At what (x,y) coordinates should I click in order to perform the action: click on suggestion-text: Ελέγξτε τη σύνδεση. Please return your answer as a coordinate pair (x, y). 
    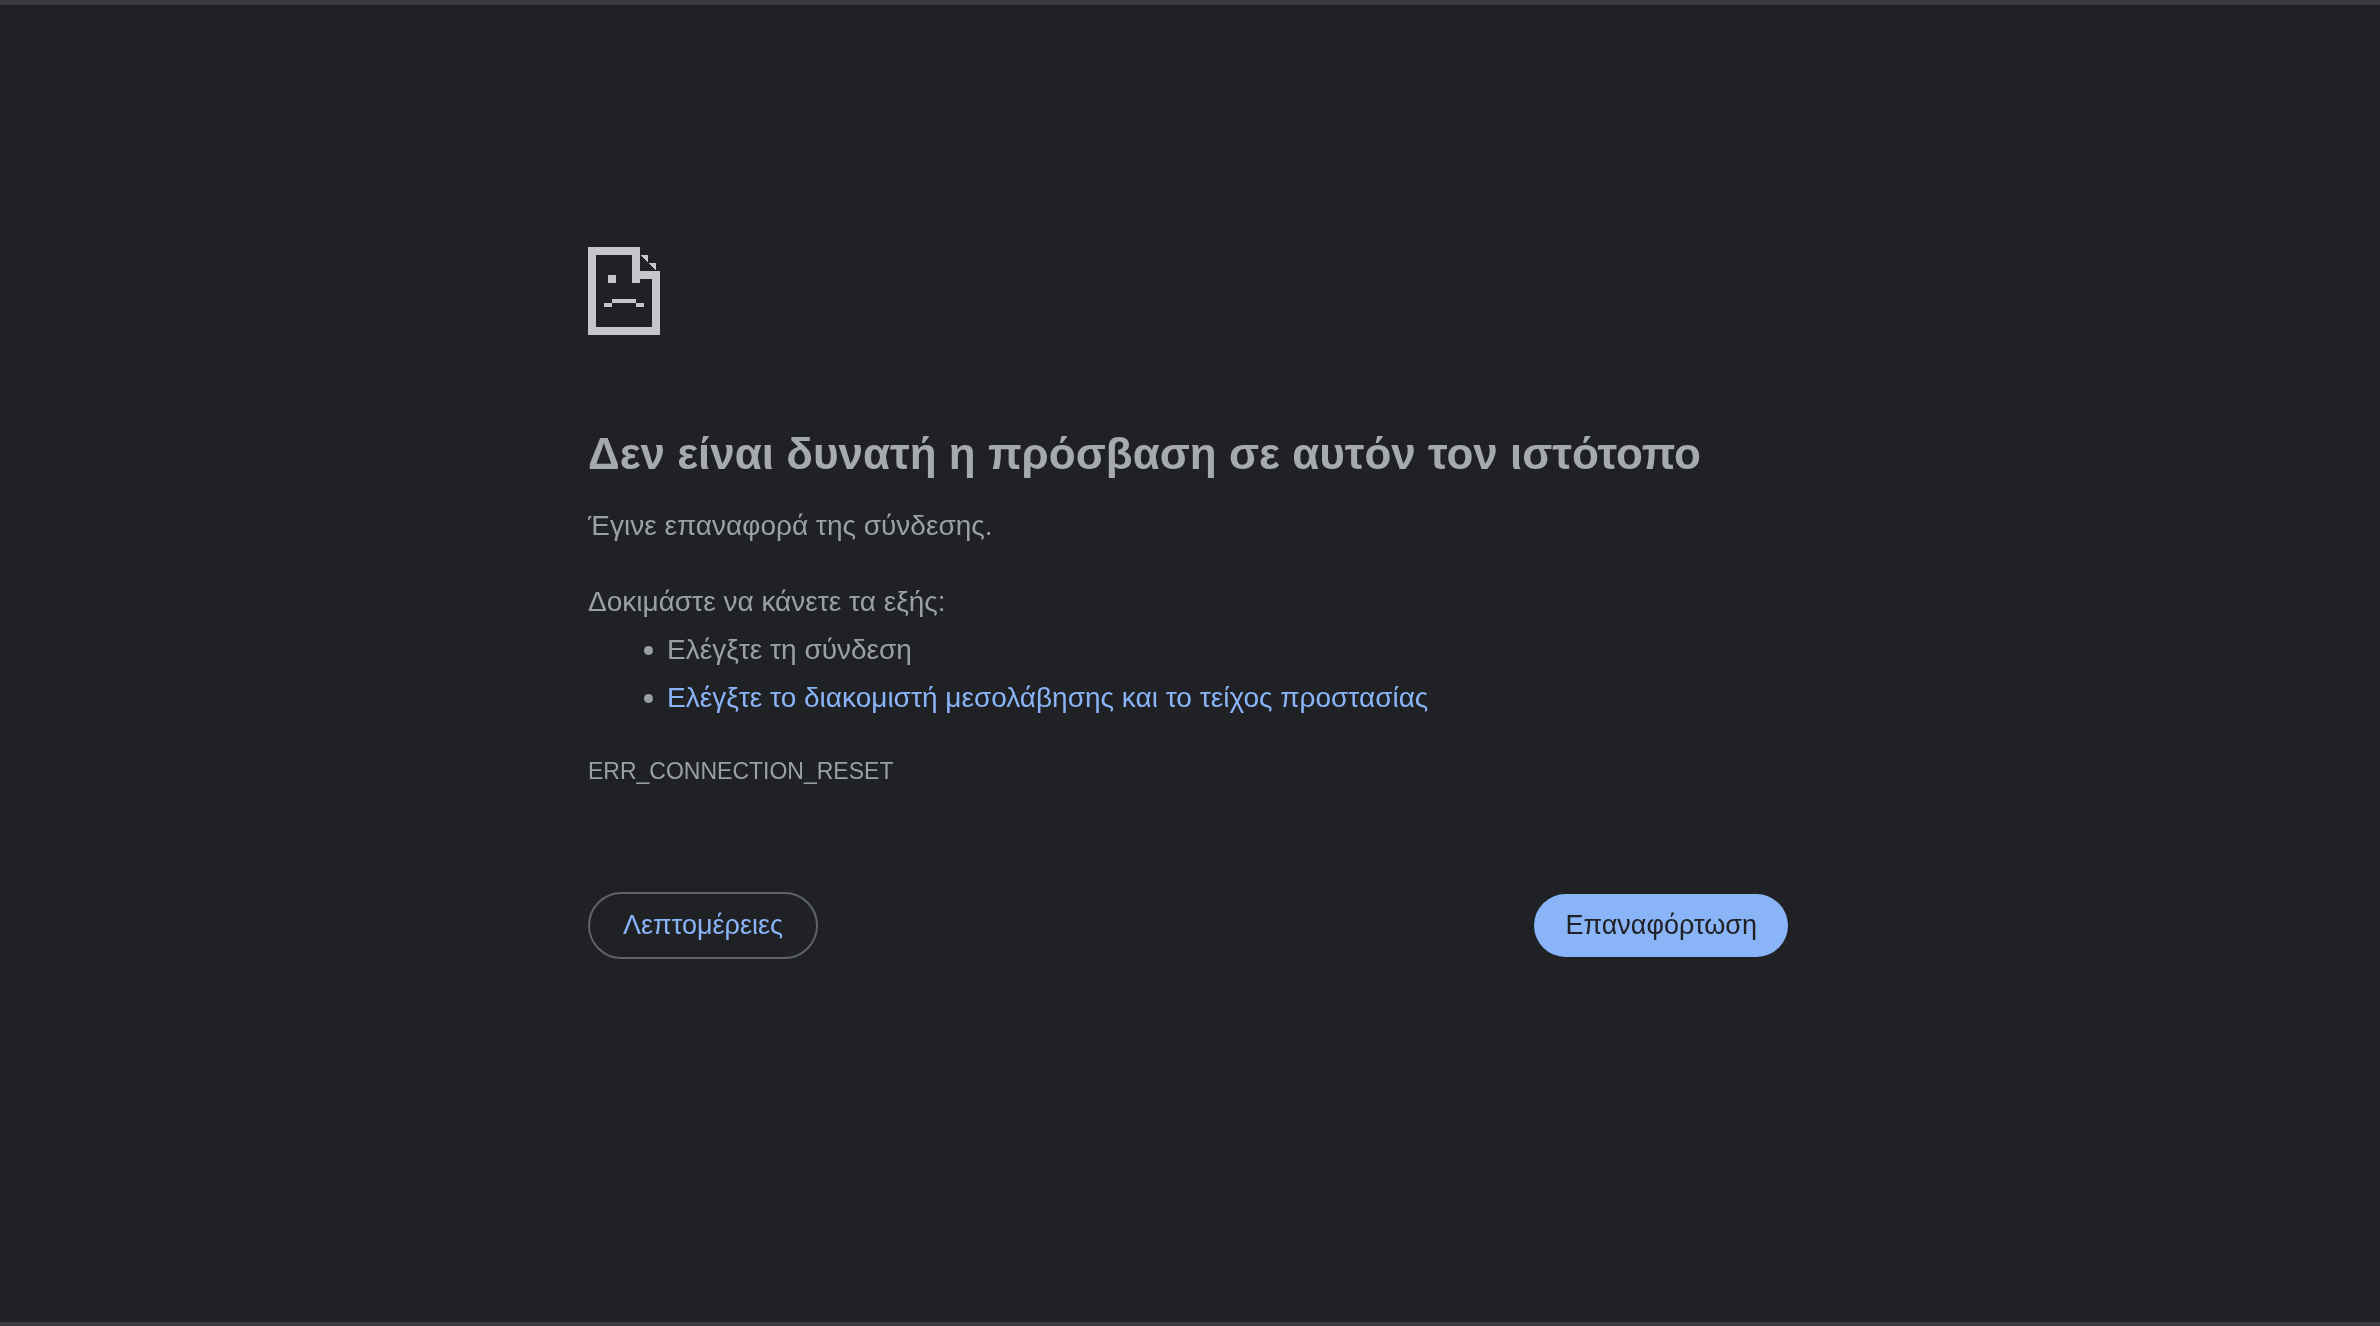
    Looking at the image, I should click on (789, 650).